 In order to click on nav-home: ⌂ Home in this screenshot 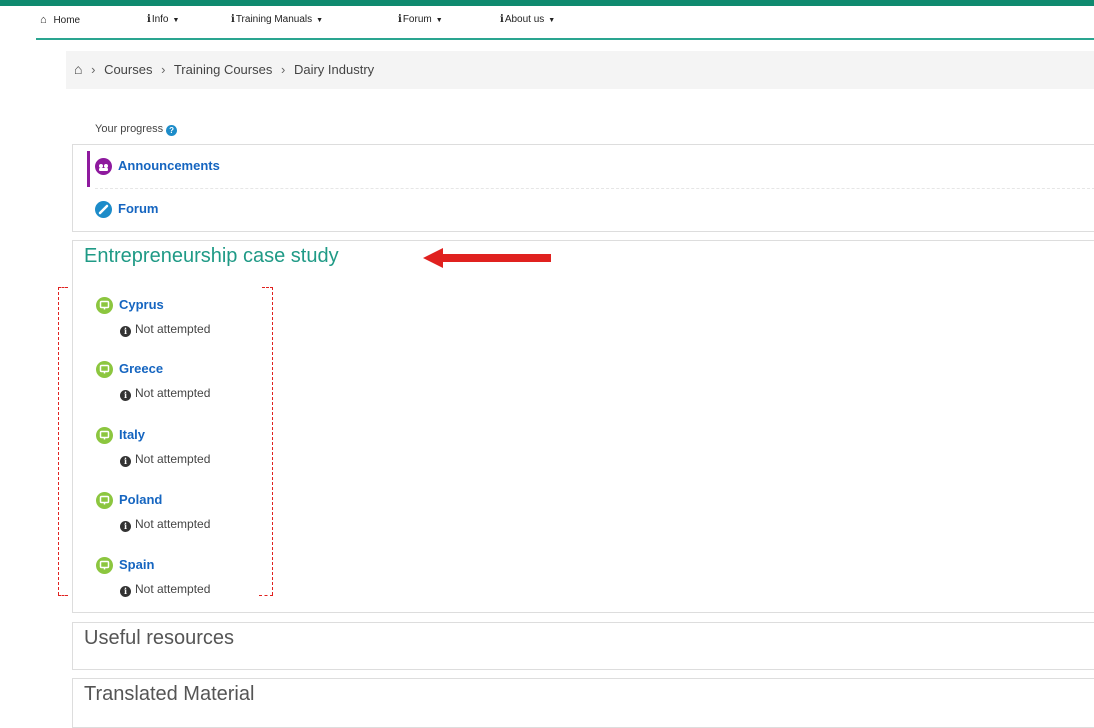, I will do `click(60, 20)`.